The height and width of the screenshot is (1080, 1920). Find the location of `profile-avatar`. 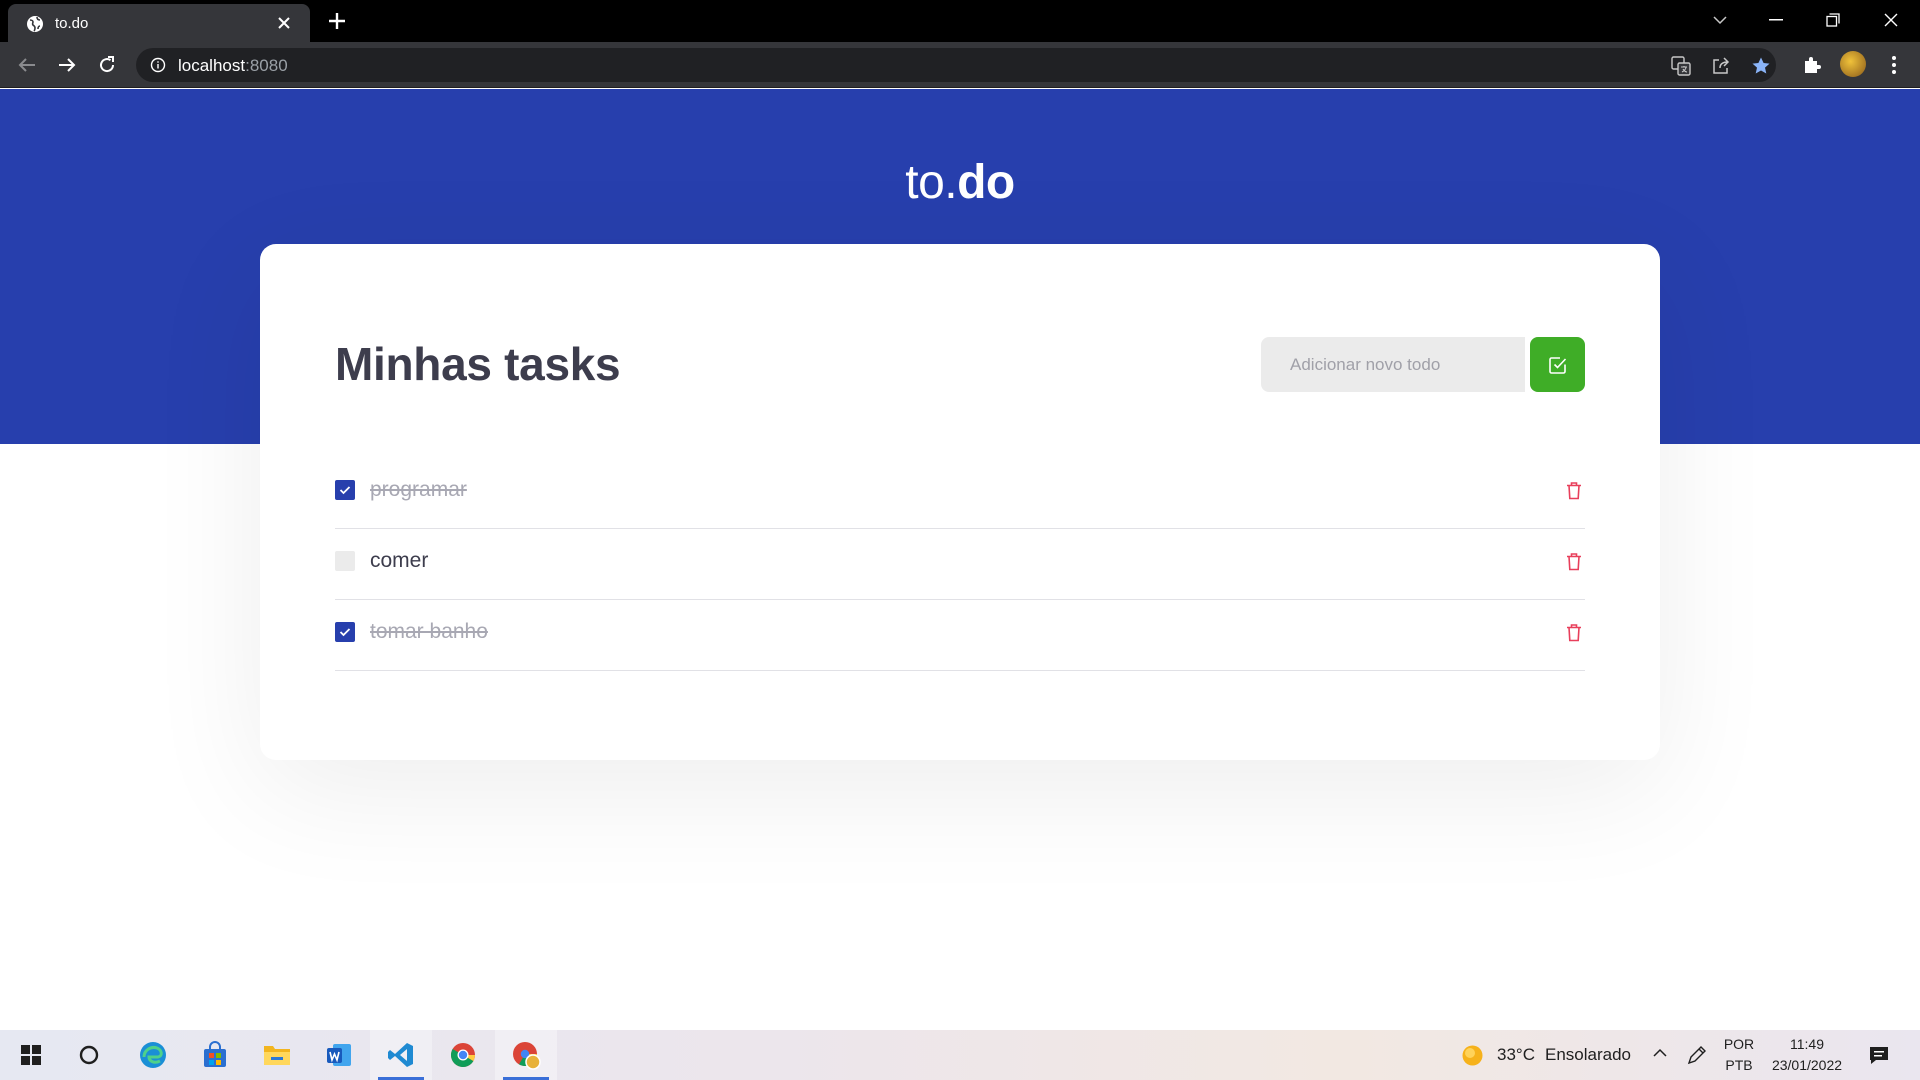

profile-avatar is located at coordinates (1853, 64).